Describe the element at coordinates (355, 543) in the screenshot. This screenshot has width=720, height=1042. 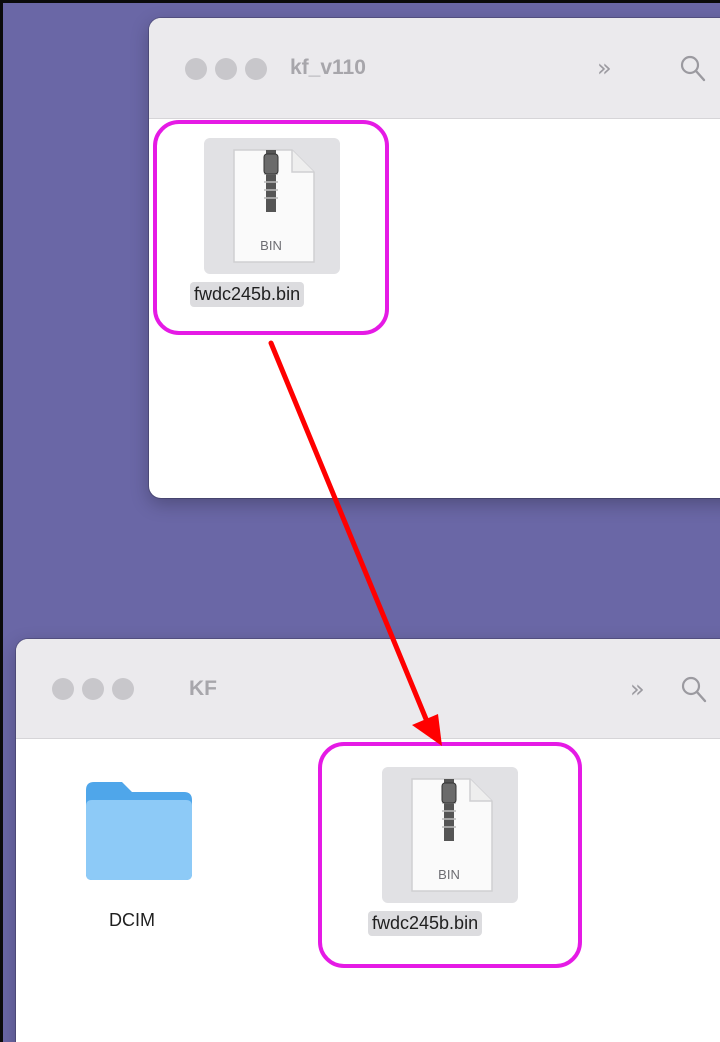
I see `drag-arrow` at that location.